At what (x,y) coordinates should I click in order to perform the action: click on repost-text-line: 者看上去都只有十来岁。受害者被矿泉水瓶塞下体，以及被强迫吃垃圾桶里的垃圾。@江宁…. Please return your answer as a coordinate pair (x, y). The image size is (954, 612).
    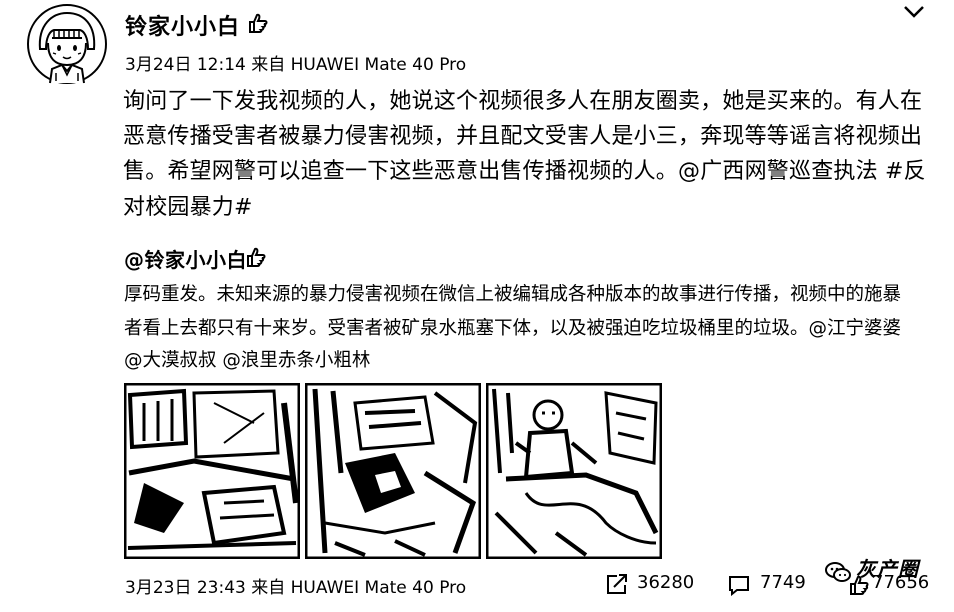
    Looking at the image, I should click on (512, 327).